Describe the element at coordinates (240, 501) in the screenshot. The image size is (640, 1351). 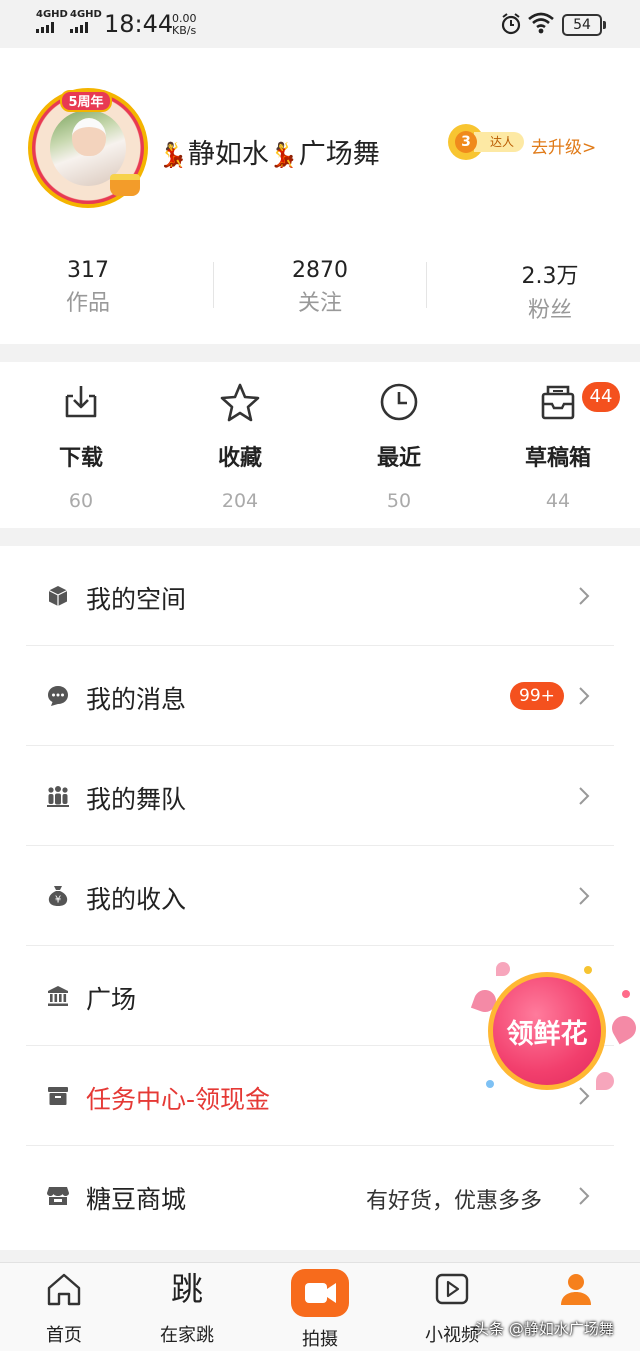
I see `action-count: 204` at that location.